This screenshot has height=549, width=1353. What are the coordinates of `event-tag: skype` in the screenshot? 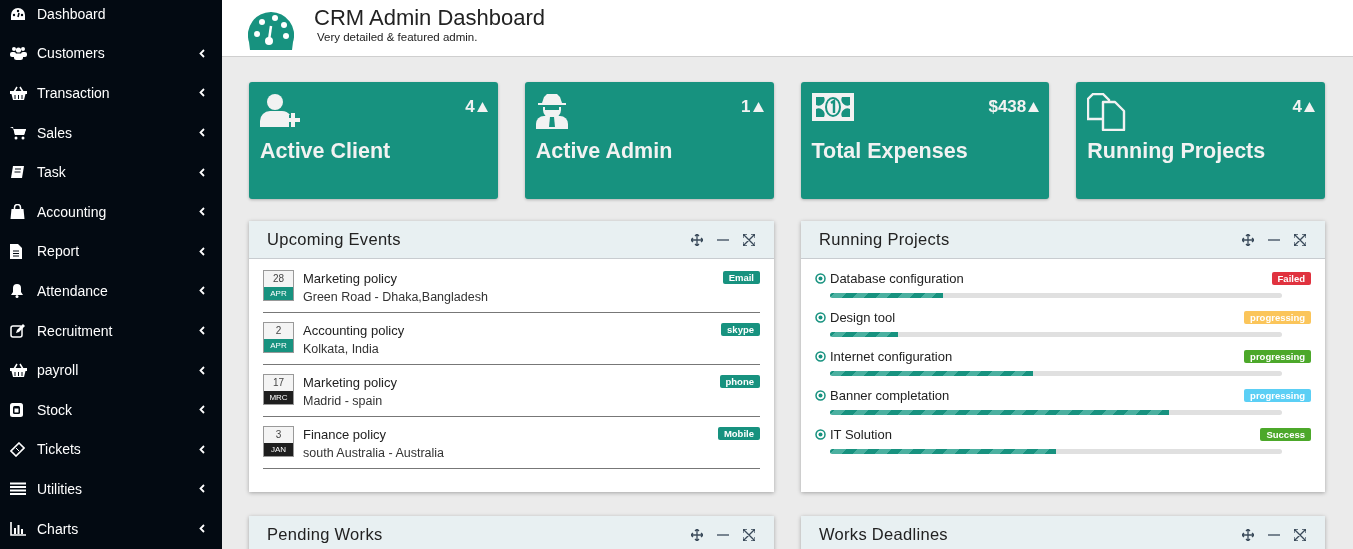 It's located at (740, 329).